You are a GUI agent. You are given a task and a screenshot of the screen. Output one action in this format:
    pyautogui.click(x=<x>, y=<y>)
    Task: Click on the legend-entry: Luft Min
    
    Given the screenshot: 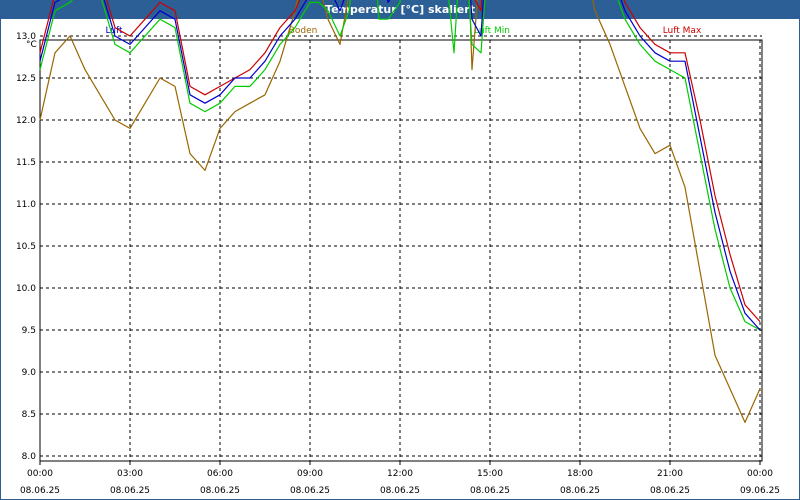 What is the action you would take?
    pyautogui.click(x=492, y=31)
    